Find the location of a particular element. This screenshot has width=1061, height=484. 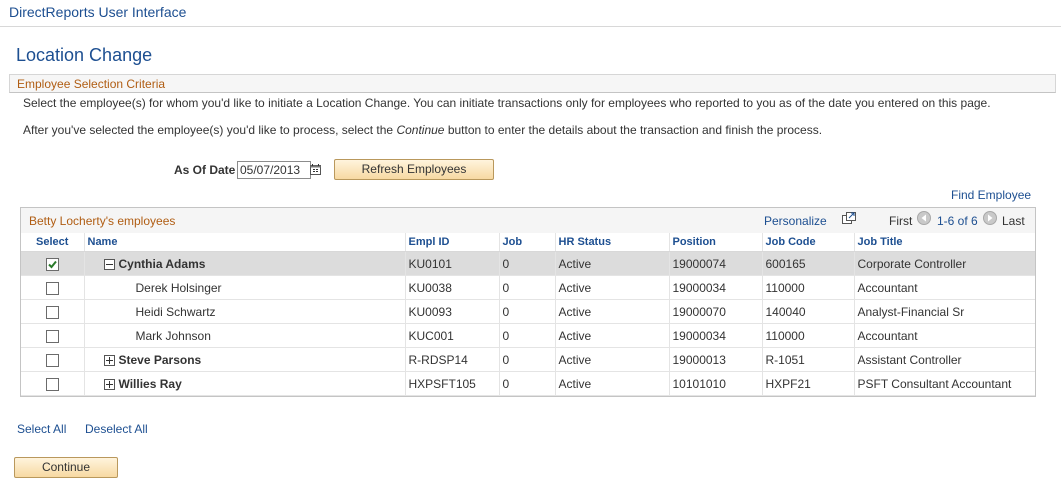

column-header-job: Job is located at coordinates (526, 242).